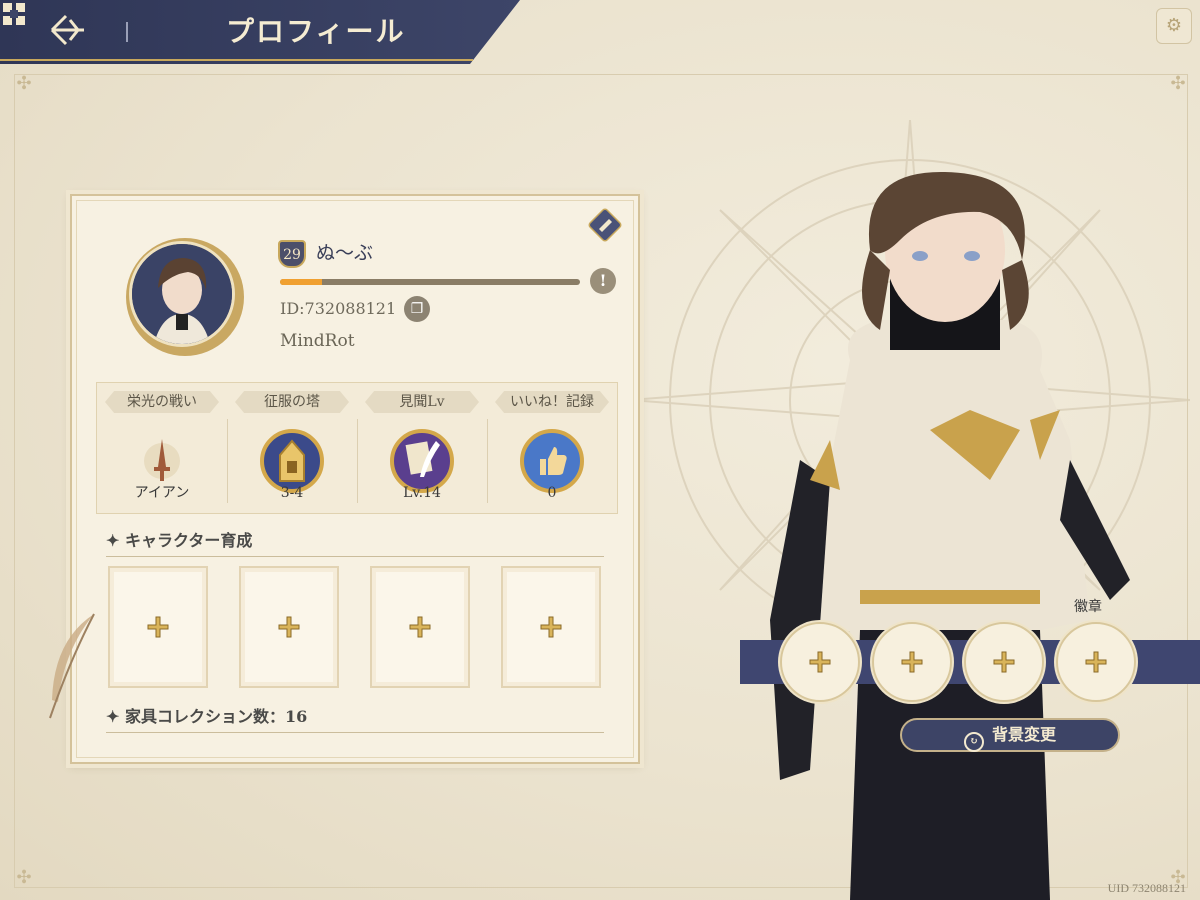 The height and width of the screenshot is (900, 1200). I want to click on gear-icon: ⚙, so click(1174, 25).